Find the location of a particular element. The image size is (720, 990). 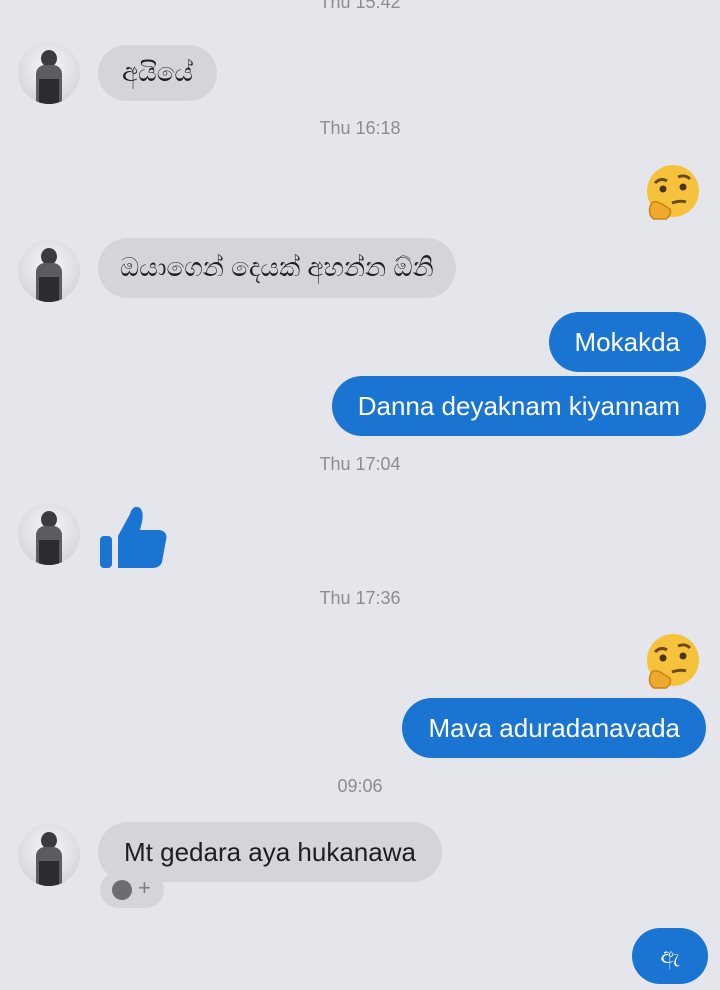

outgoing-message-bubble: Mava aduradanavada is located at coordinates (554, 728).